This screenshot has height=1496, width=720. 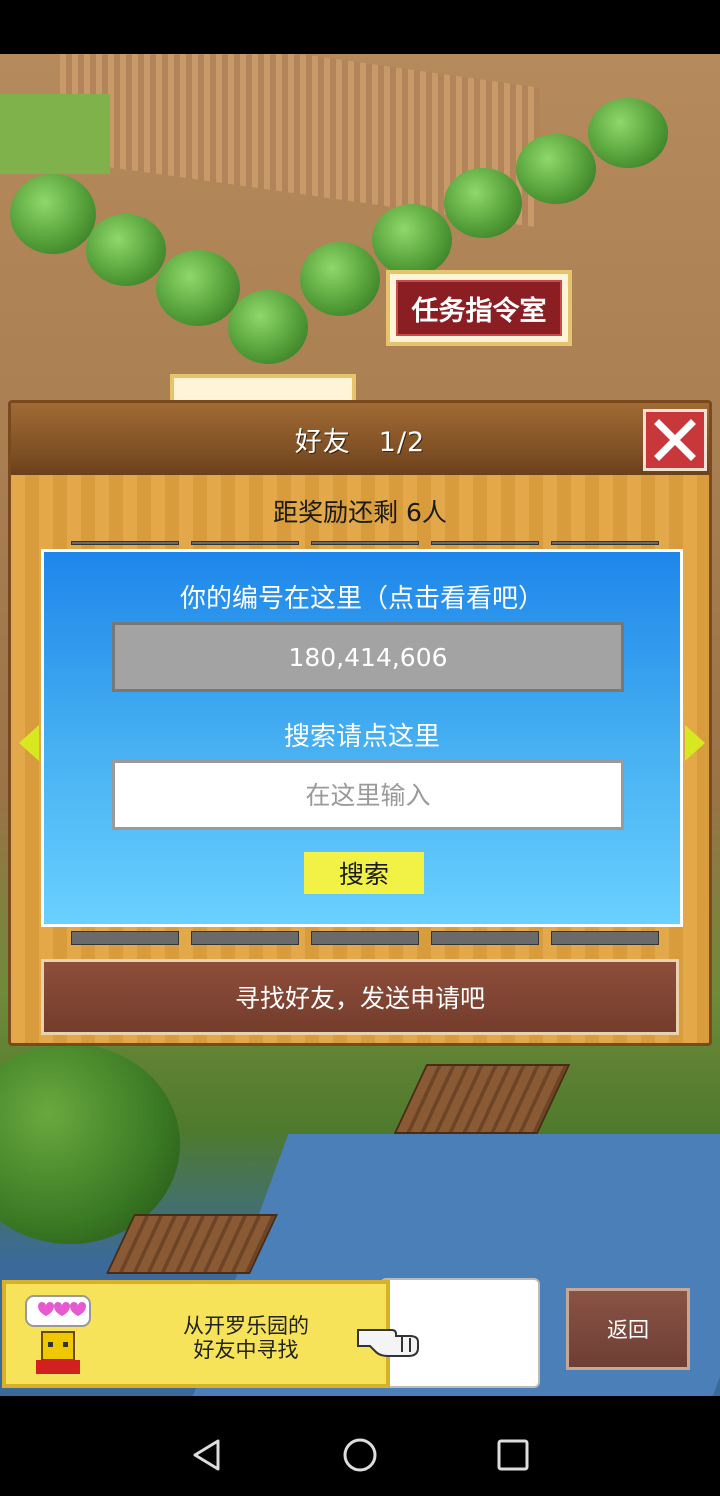 I want to click on mission-room-sign: 任务指令室, so click(x=479, y=308).